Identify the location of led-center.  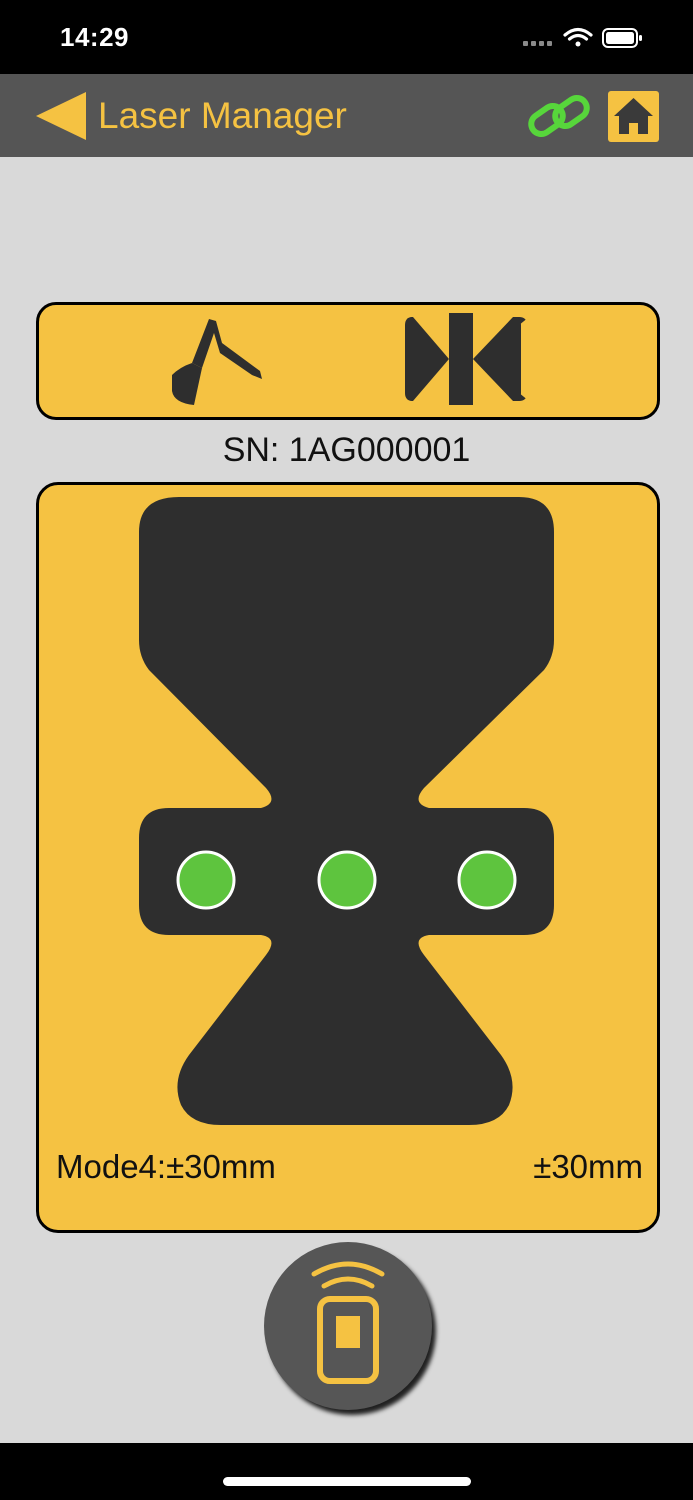
(347, 880).